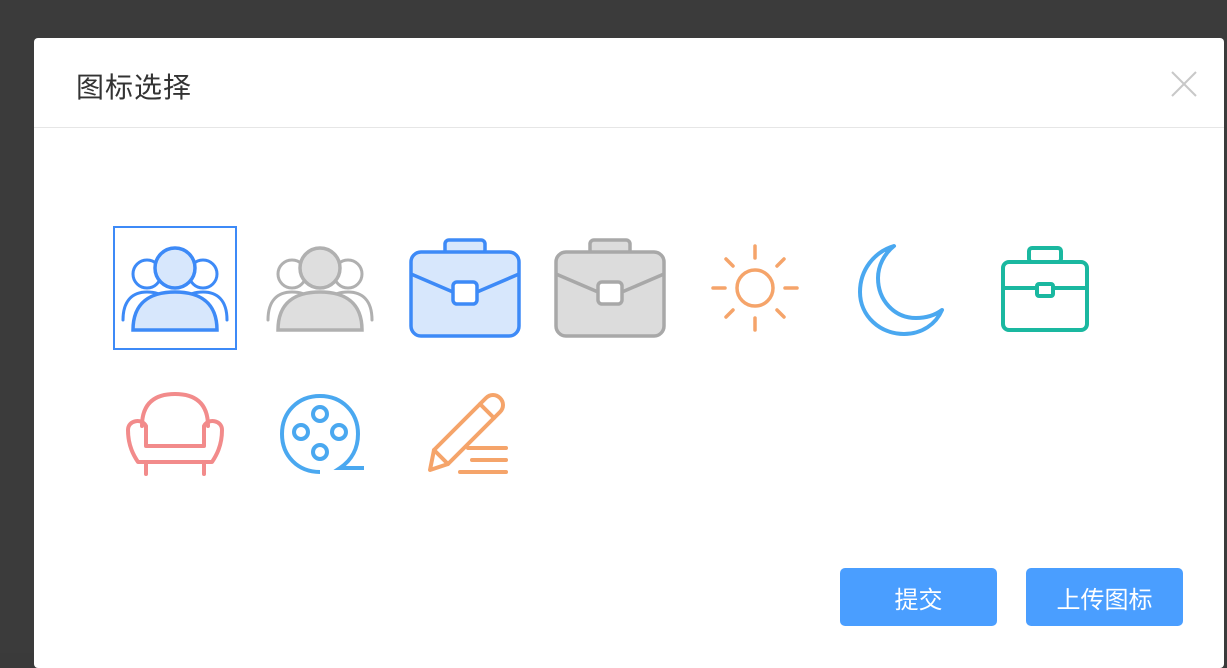 The height and width of the screenshot is (668, 1227). Describe the element at coordinates (468, 433) in the screenshot. I see `pencil-edit-icon` at that location.